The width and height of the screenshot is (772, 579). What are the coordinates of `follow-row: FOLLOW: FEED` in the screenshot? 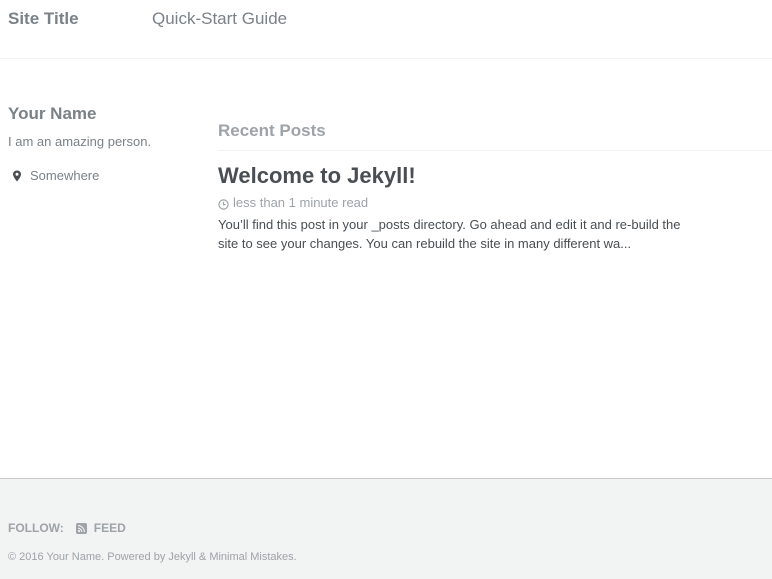 It's located at (67, 528).